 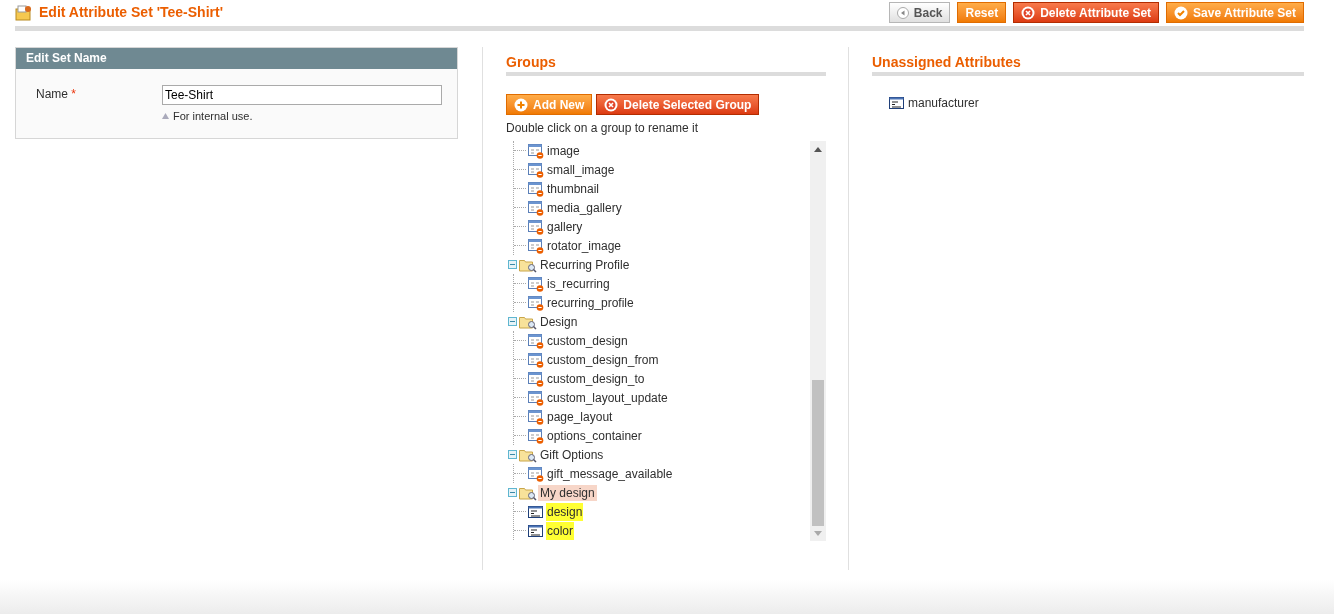 I want to click on field-note: For internal use., so click(x=213, y=116).